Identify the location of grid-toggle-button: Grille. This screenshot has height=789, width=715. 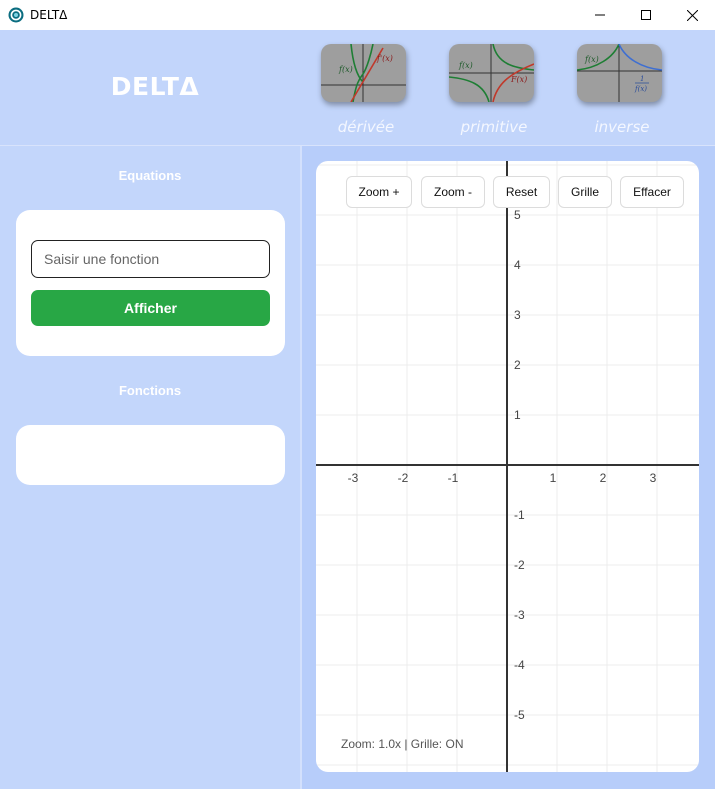
(585, 192).